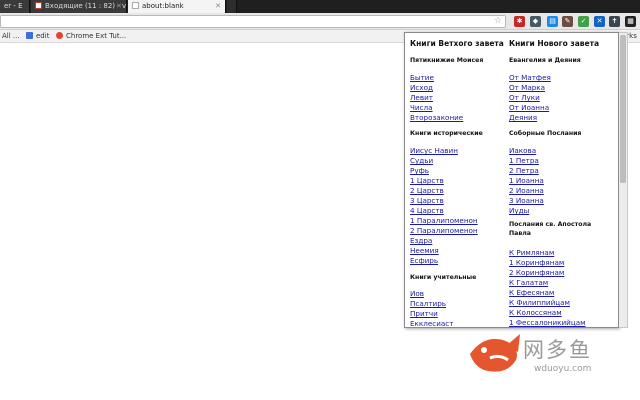  I want to click on book-link: 1 Иоанна, so click(526, 181).